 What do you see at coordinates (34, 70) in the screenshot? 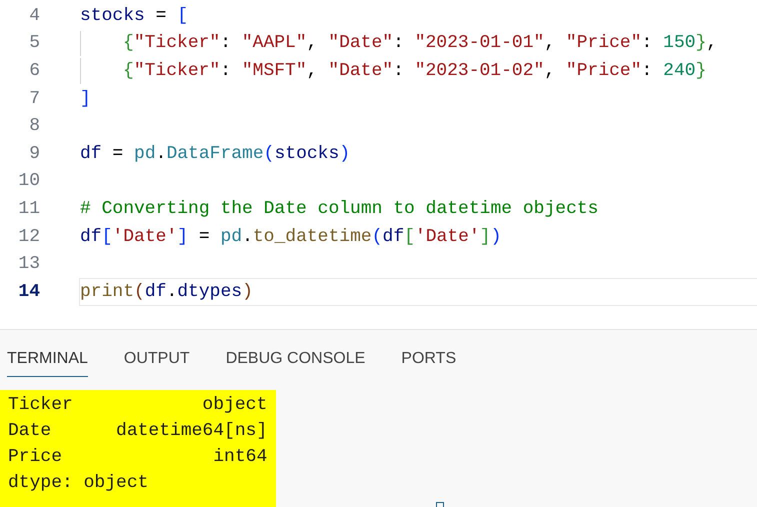
I see `line-number: 6` at bounding box center [34, 70].